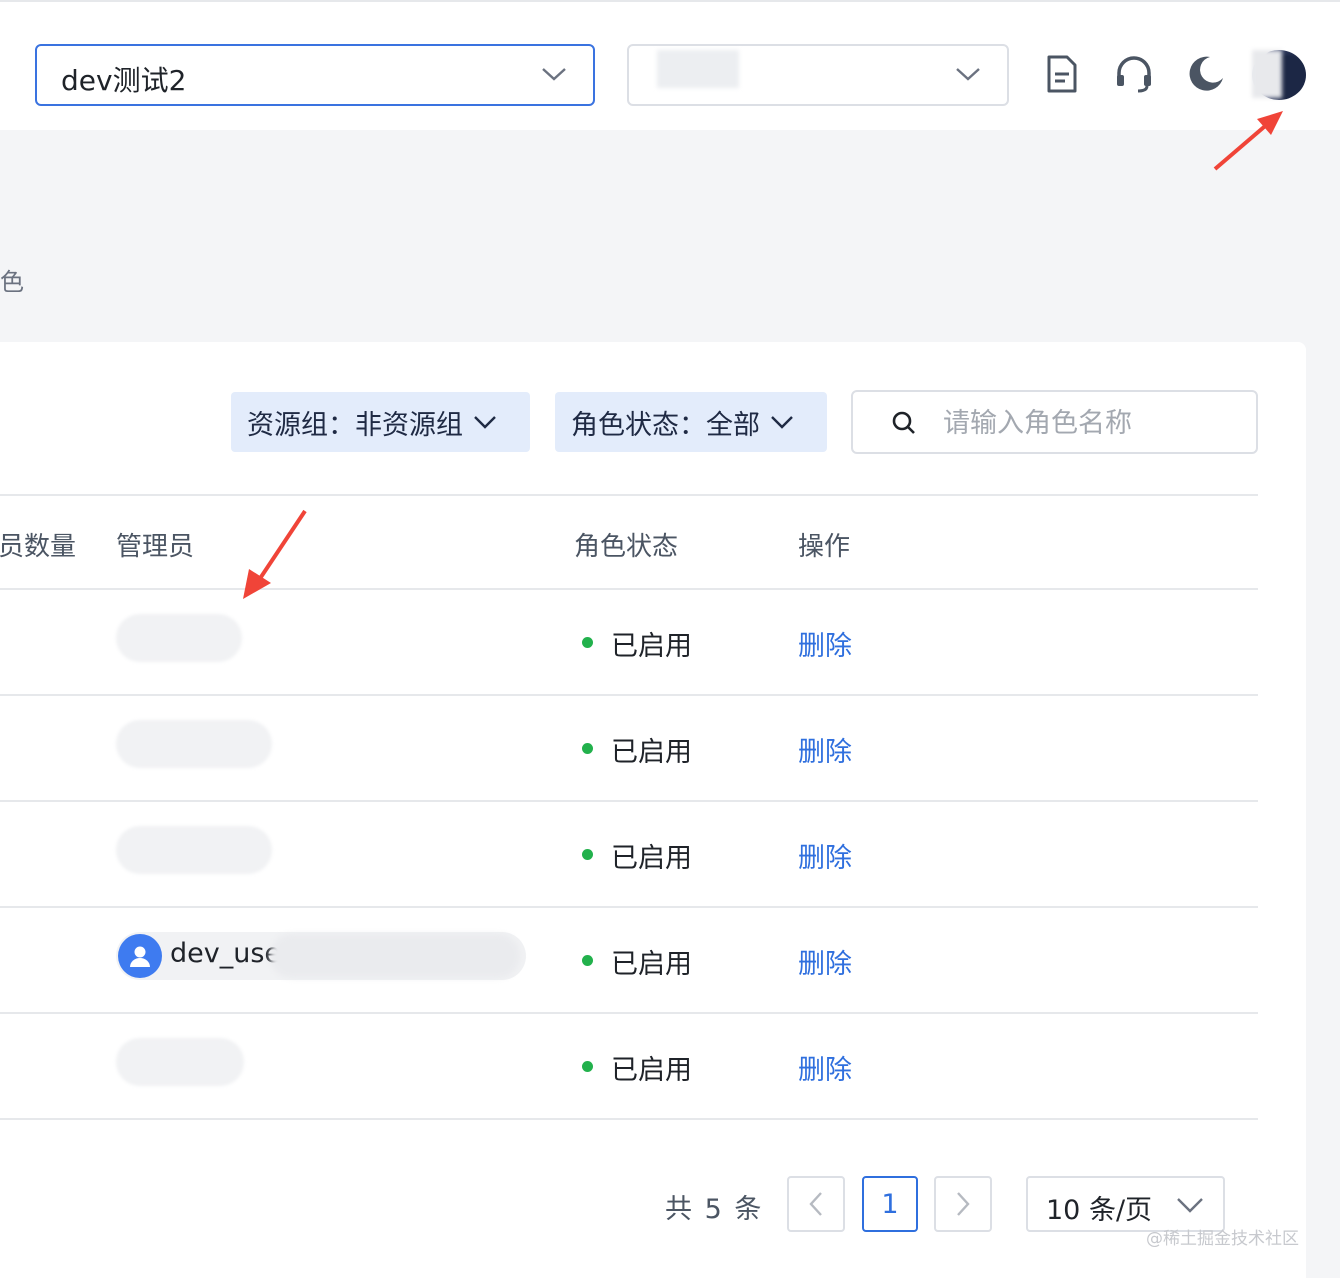 This screenshot has height=1278, width=1340. I want to click on role-status-filter: 角色状态：全部, so click(691, 422).